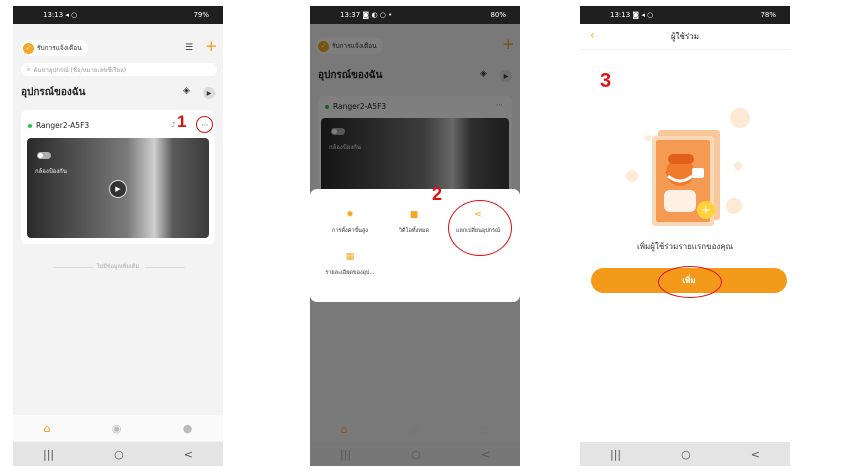 The width and height of the screenshot is (843, 474). Describe the element at coordinates (350, 215) in the screenshot. I see `gear-icon: ✹` at that location.